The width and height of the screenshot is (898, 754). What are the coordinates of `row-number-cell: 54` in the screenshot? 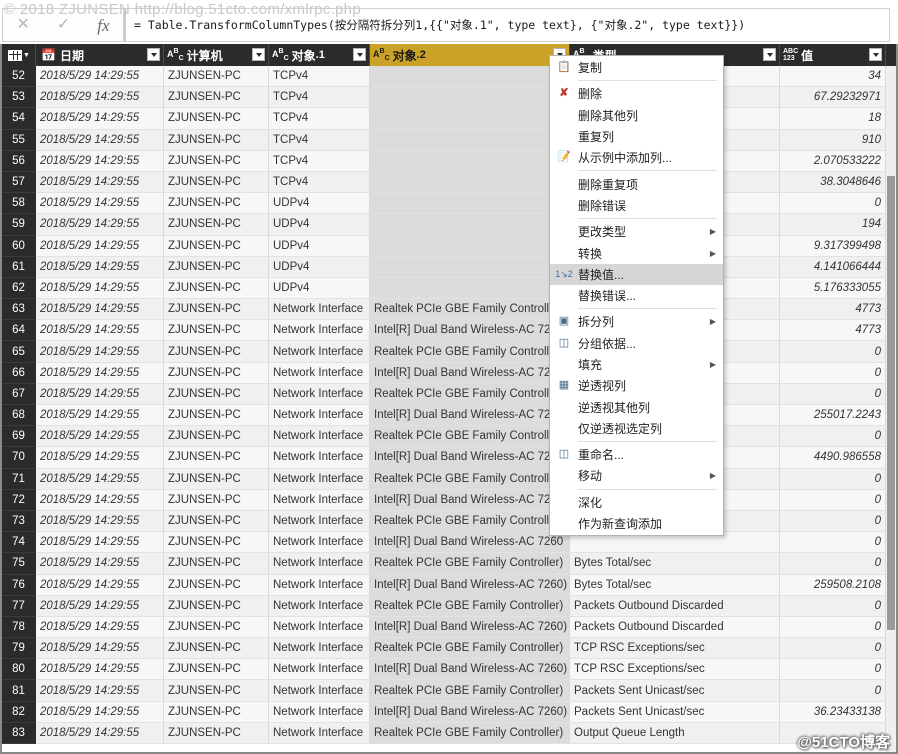 It's located at (19, 119).